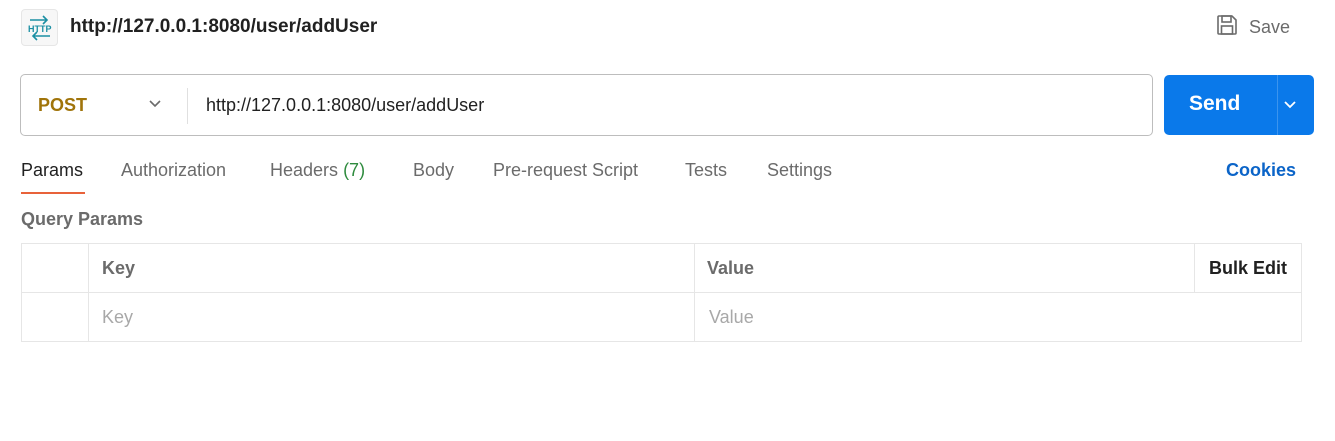 The height and width of the screenshot is (441, 1335). I want to click on tab-body: Body, so click(433, 170).